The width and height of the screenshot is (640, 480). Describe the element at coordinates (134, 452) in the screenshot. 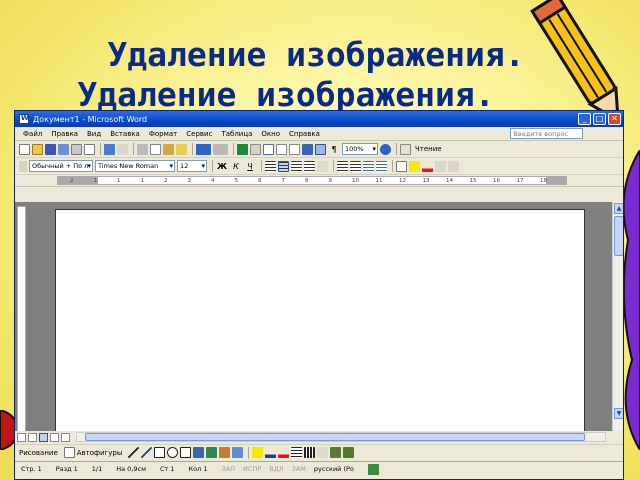

I see `line-tool-icon` at that location.